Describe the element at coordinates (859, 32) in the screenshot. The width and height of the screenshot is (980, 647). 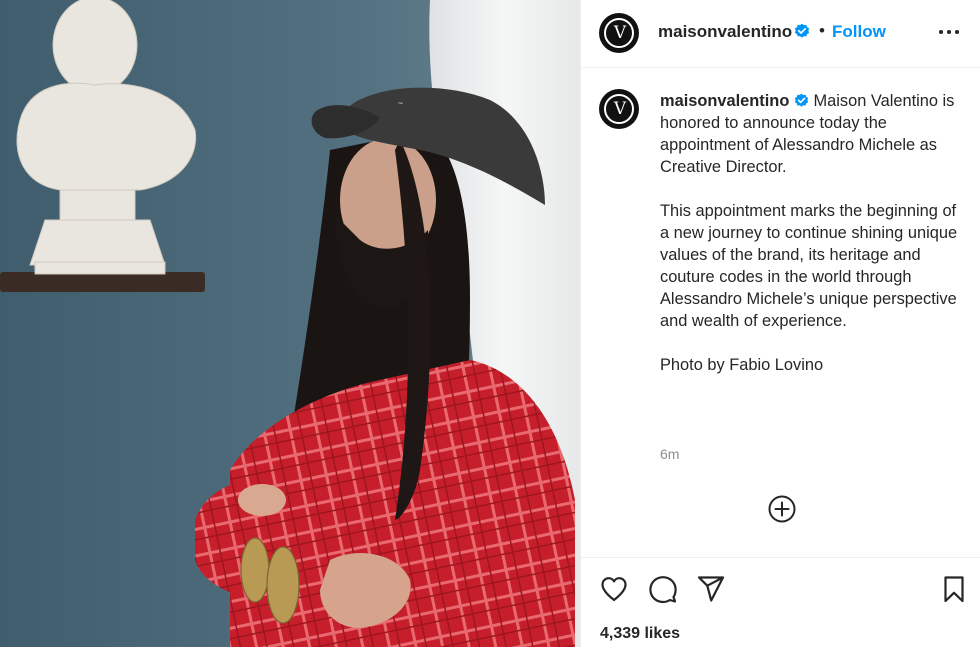
I see `follow-button: Follow` at that location.